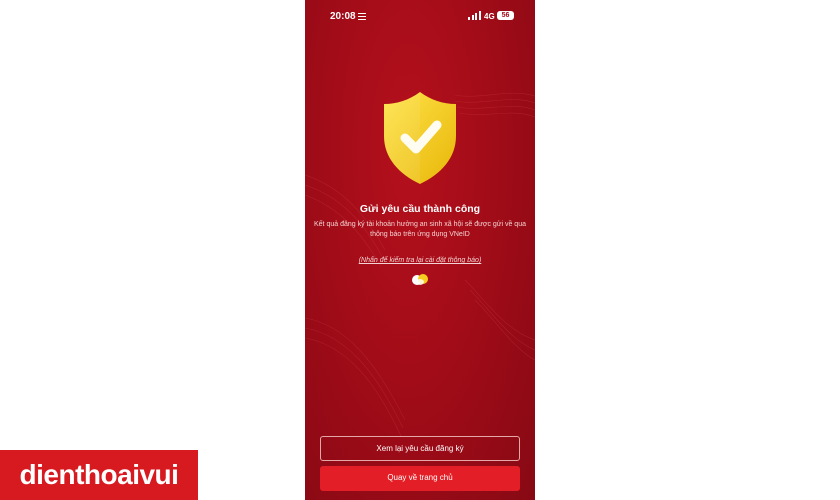 The image size is (840, 500). What do you see at coordinates (362, 16) in the screenshot?
I see `notification-list-icon` at bounding box center [362, 16].